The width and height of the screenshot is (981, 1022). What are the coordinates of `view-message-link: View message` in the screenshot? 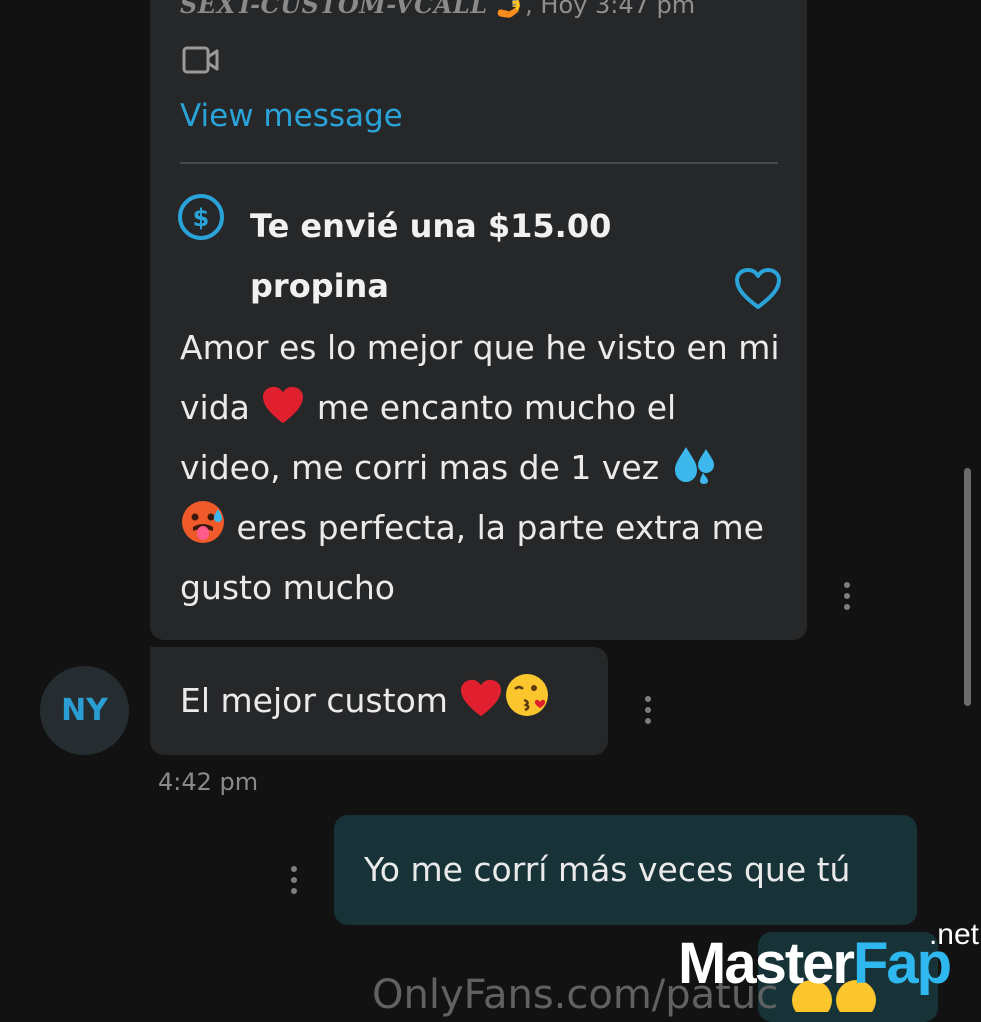 It's located at (291, 116).